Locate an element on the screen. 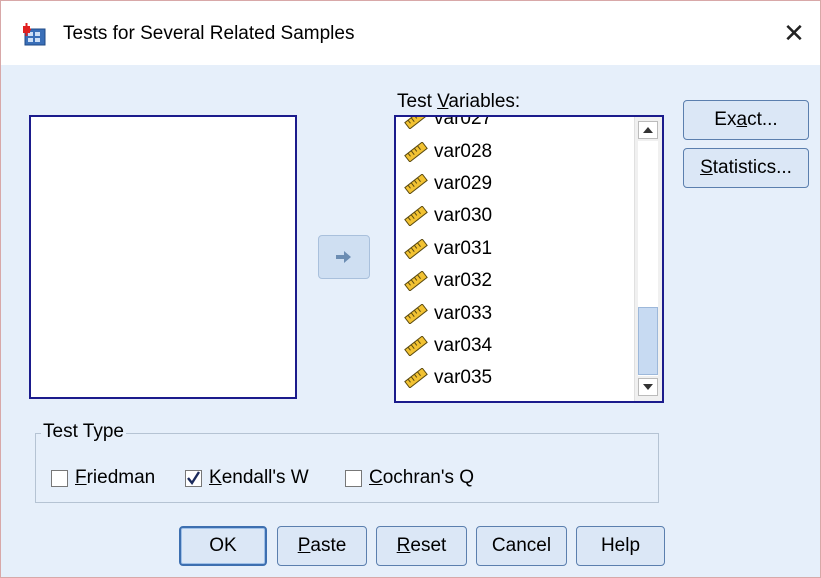 The width and height of the screenshot is (821, 578). paste-button: Paste is located at coordinates (322, 546).